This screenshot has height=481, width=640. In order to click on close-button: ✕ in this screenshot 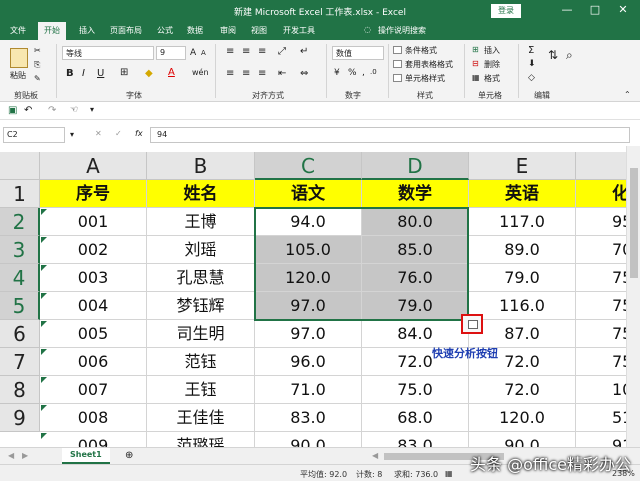, I will do `click(623, 10)`.